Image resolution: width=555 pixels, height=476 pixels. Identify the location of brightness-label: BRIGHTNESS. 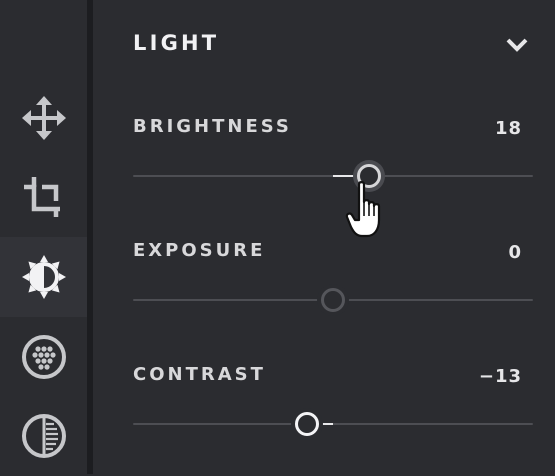
(212, 126).